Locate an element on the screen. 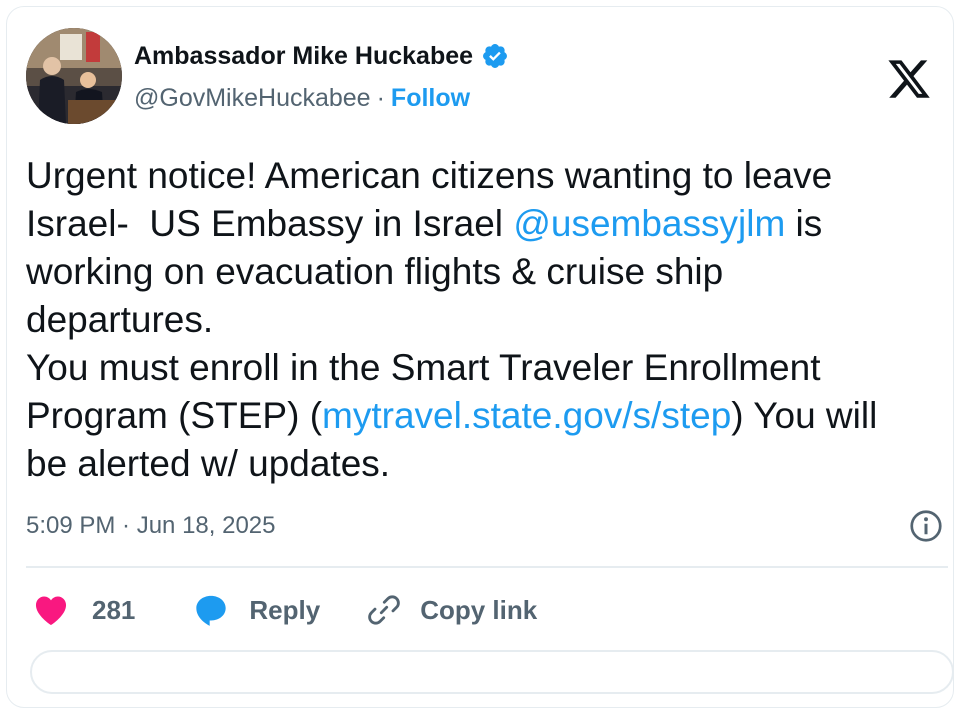 The height and width of the screenshot is (708, 960). divider is located at coordinates (487, 567).